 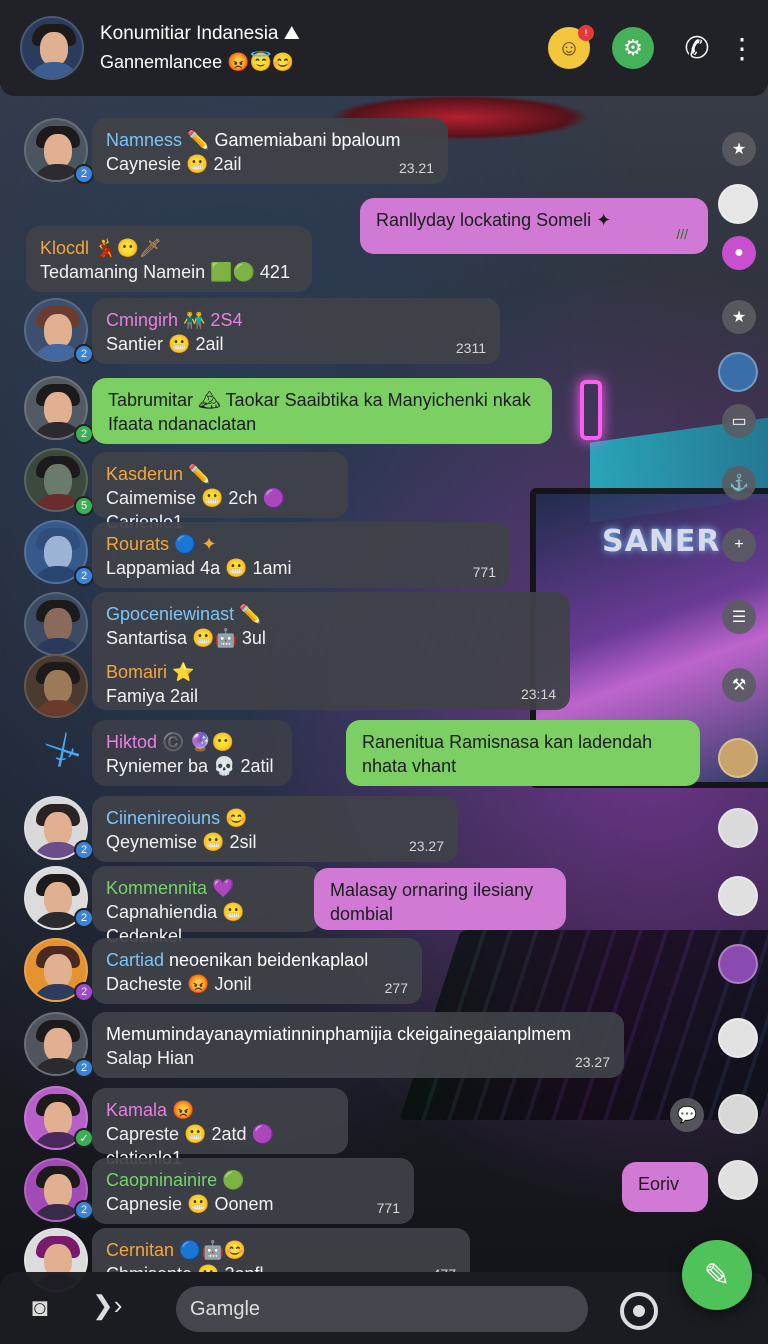 I want to click on message-text: Salap Hian, so click(x=150, y=1058).